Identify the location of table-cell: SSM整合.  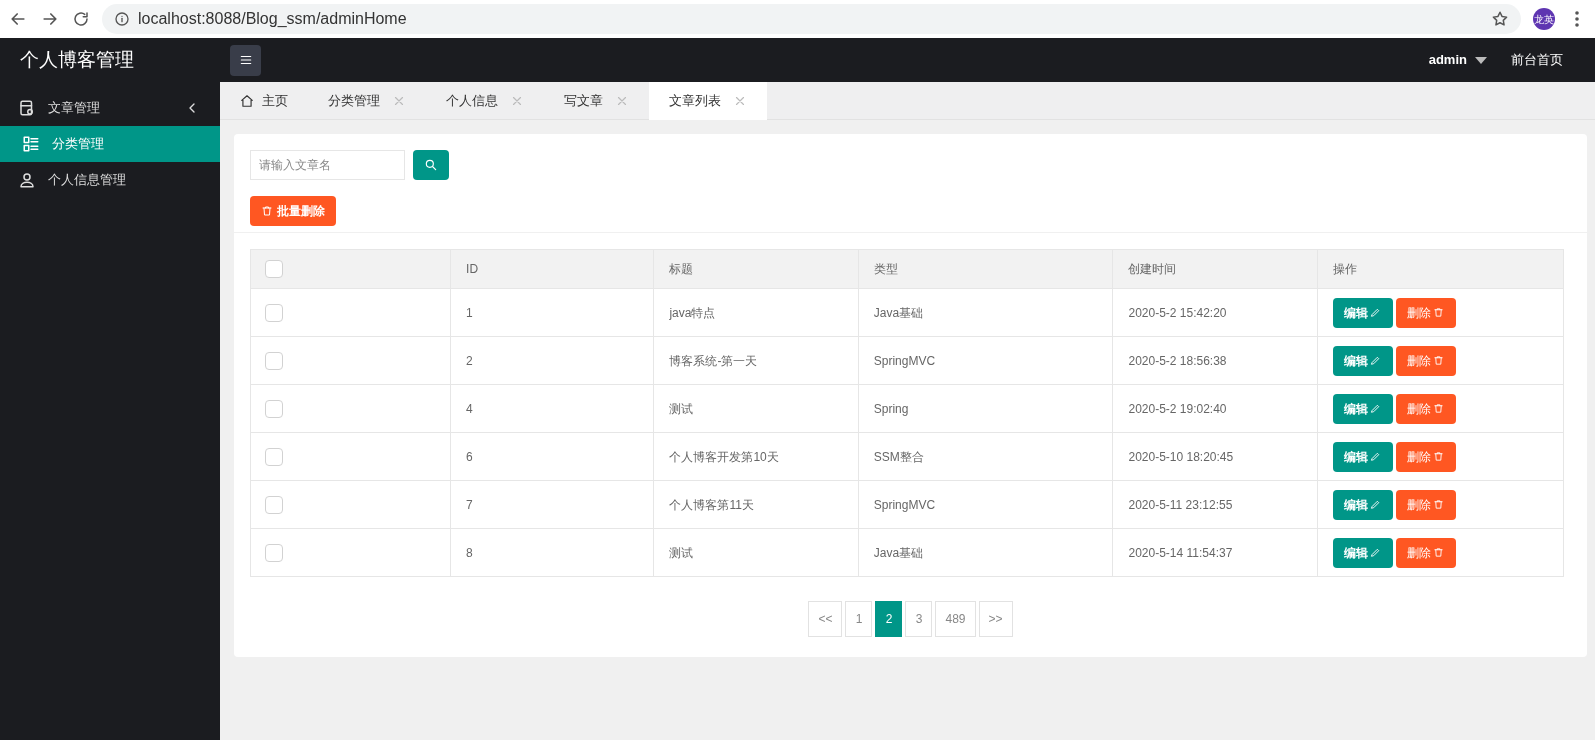
(898, 456).